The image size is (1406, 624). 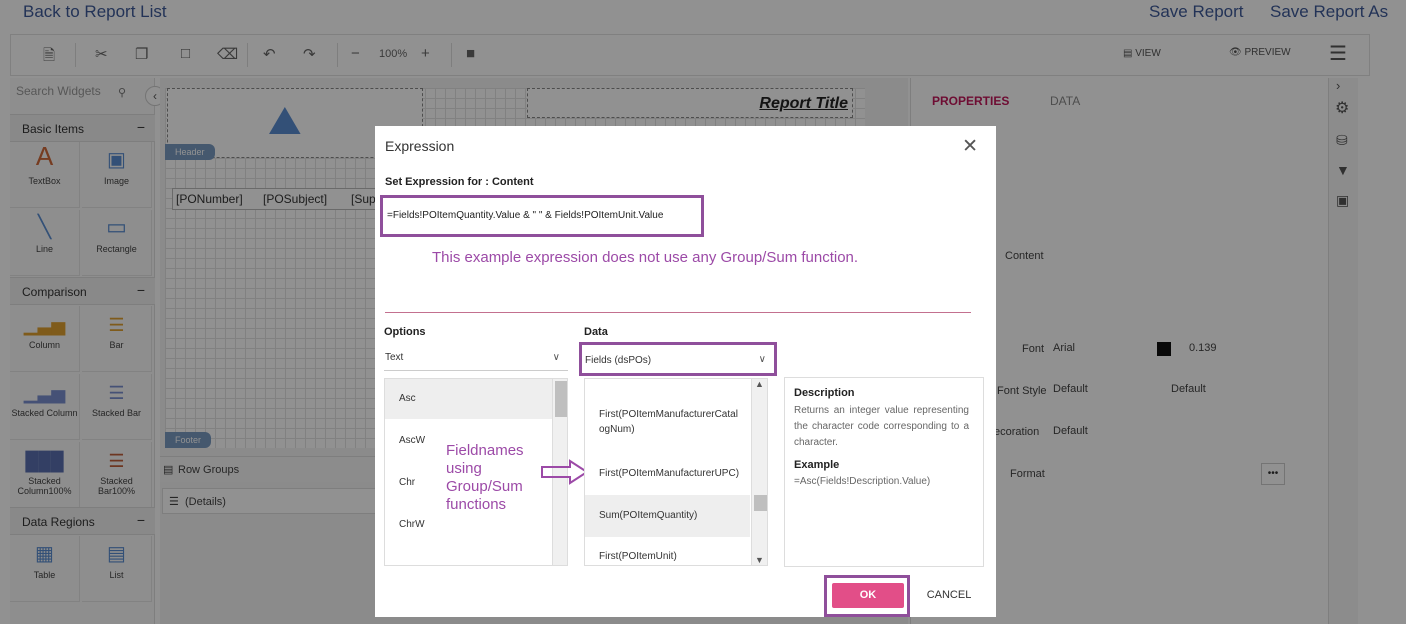 What do you see at coordinates (678, 359) in the screenshot?
I see `data-select: Fields (dsPOs) ∨` at bounding box center [678, 359].